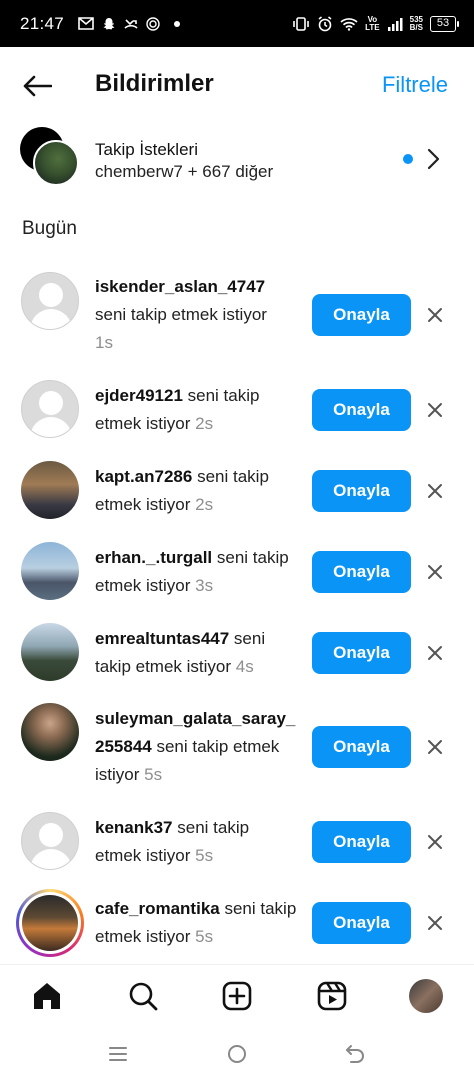 The height and width of the screenshot is (1080, 474). What do you see at coordinates (197, 842) in the screenshot?
I see `notification-text: kenank37 seni takip etmek istiyor 5s` at bounding box center [197, 842].